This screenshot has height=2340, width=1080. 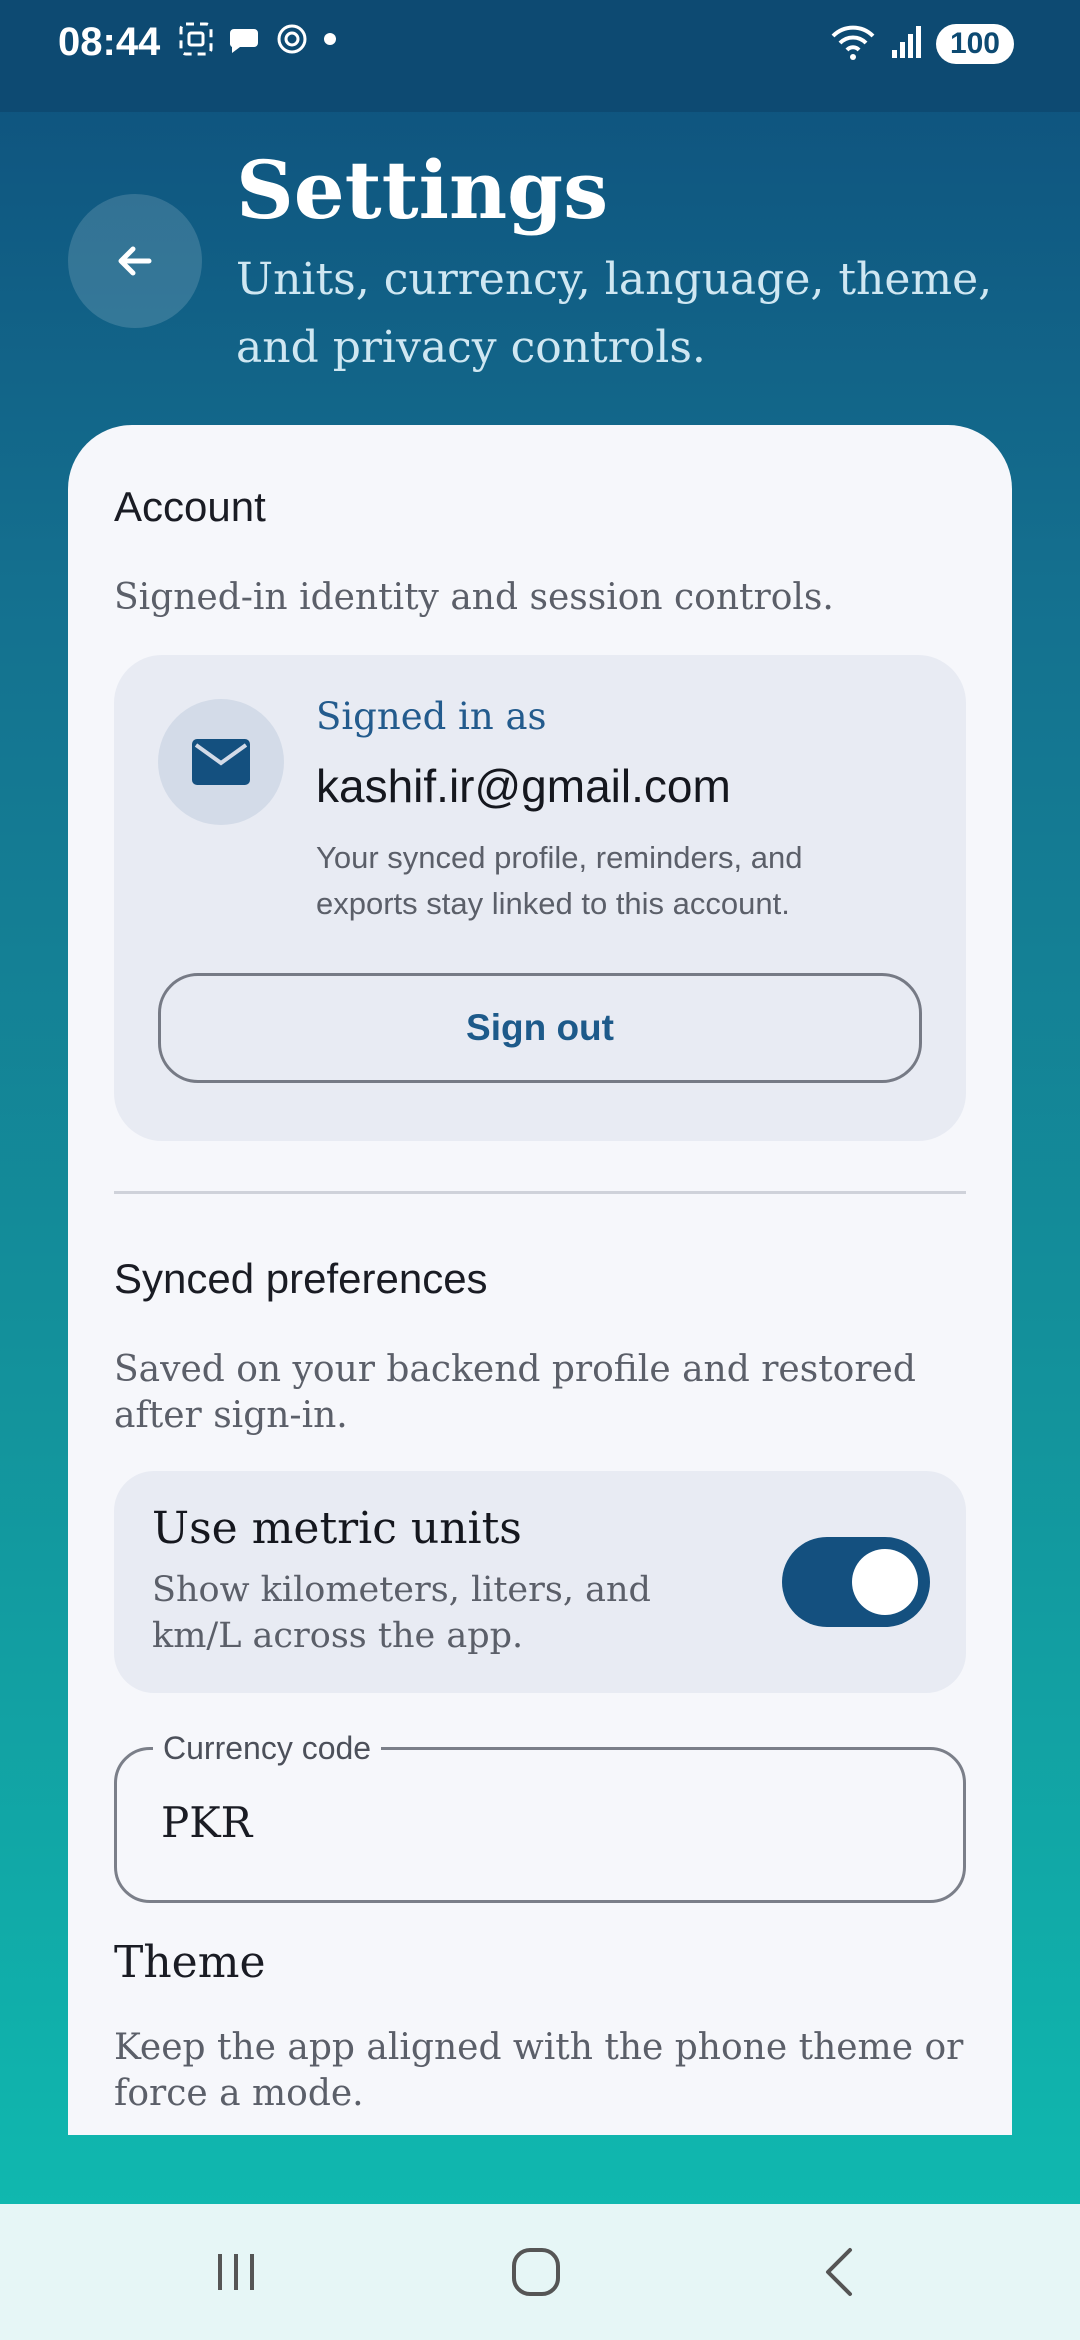 What do you see at coordinates (906, 44) in the screenshot?
I see `signal-icon` at bounding box center [906, 44].